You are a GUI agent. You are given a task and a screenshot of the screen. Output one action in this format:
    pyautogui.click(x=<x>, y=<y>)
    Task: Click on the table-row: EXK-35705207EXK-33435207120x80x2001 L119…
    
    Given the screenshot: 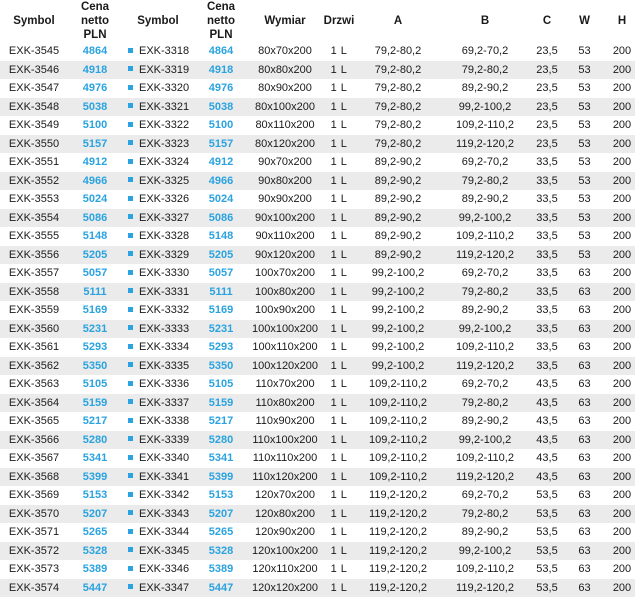 What is the action you would take?
    pyautogui.click(x=317, y=514)
    